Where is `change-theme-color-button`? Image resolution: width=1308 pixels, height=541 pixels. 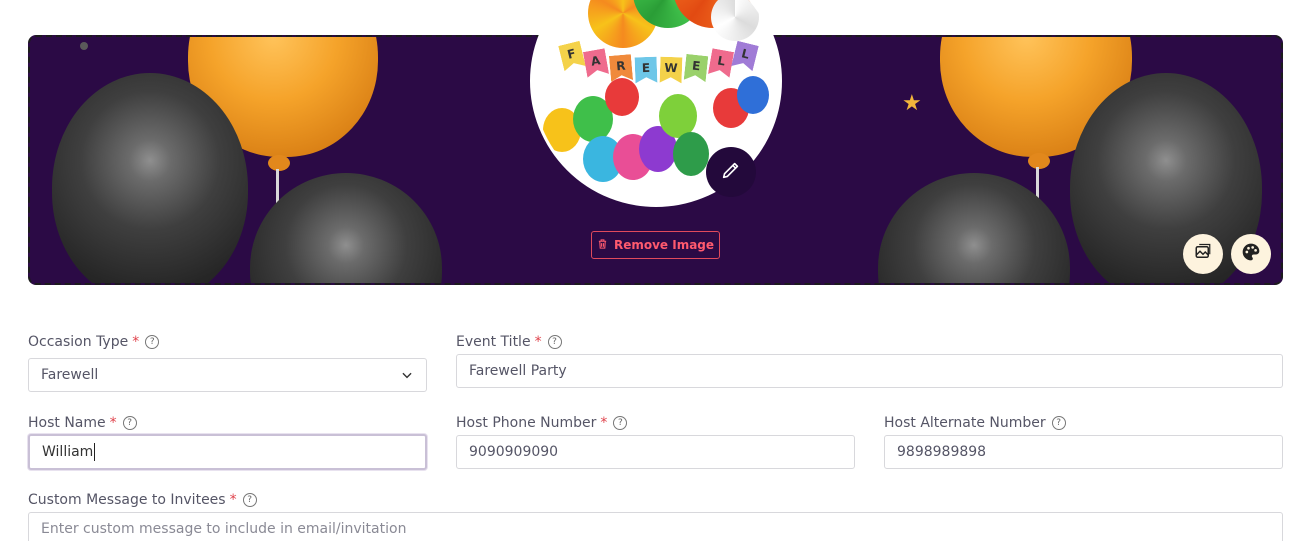
change-theme-color-button is located at coordinates (1251, 254).